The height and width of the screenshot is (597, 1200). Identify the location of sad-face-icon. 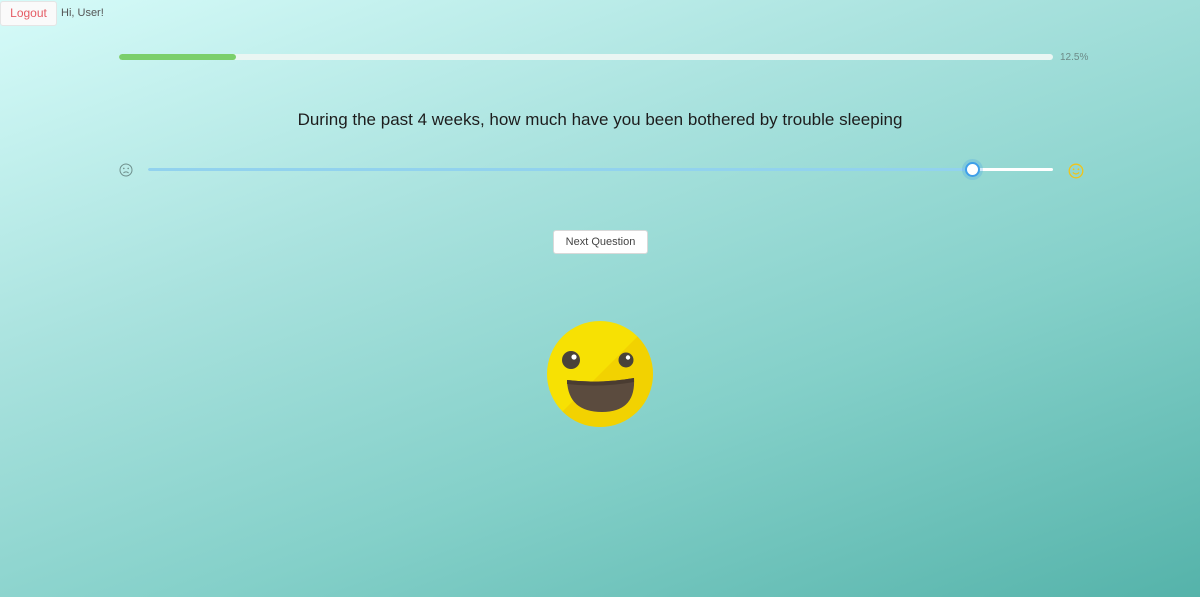
(126, 170).